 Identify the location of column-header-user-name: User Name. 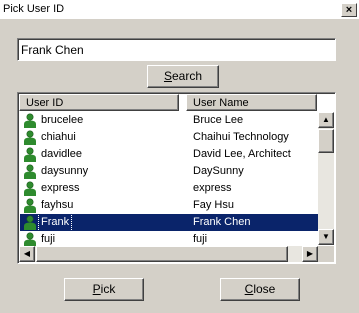
(251, 102).